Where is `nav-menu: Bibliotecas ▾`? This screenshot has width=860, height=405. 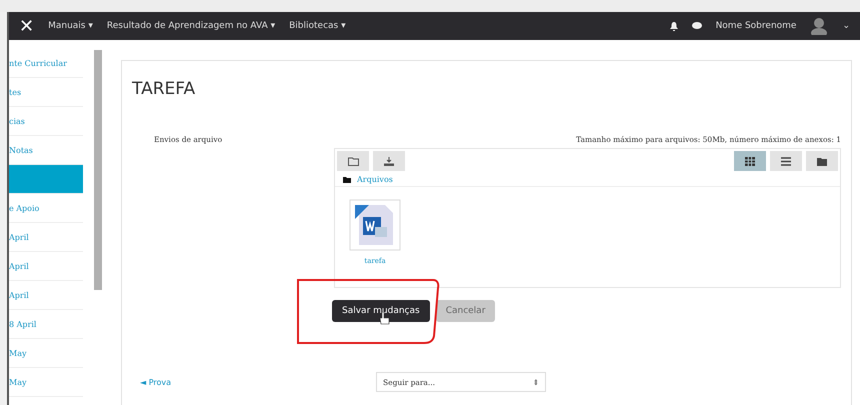 nav-menu: Bibliotecas ▾ is located at coordinates (317, 26).